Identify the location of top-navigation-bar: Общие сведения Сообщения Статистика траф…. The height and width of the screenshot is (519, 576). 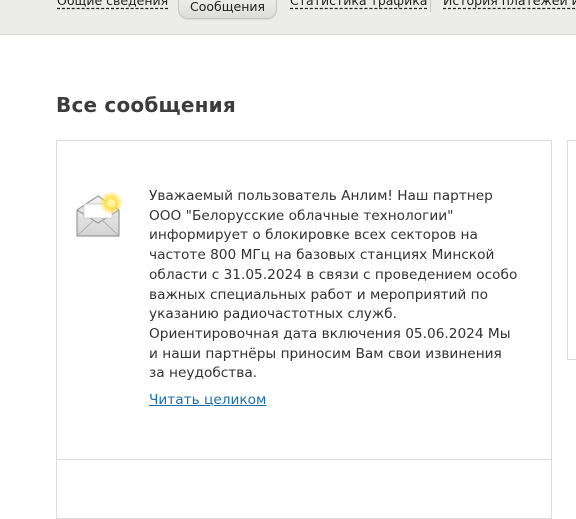
(288, 17).